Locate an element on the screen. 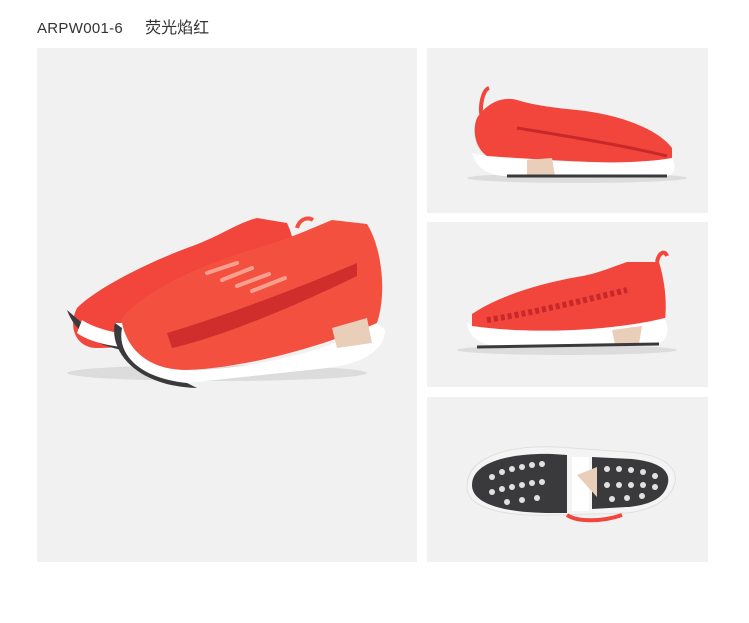  shoe-side-view-left is located at coordinates (567, 130).